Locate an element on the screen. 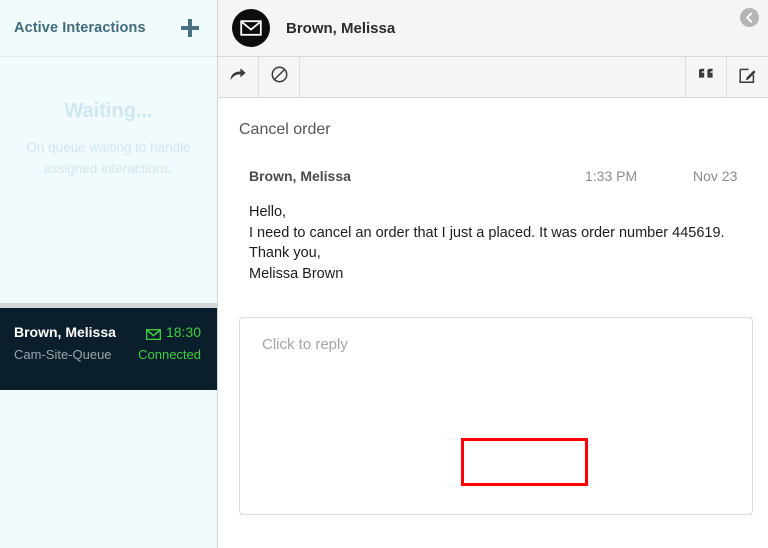 The image size is (768, 548). message-body-line: Thank you, is located at coordinates (285, 253).